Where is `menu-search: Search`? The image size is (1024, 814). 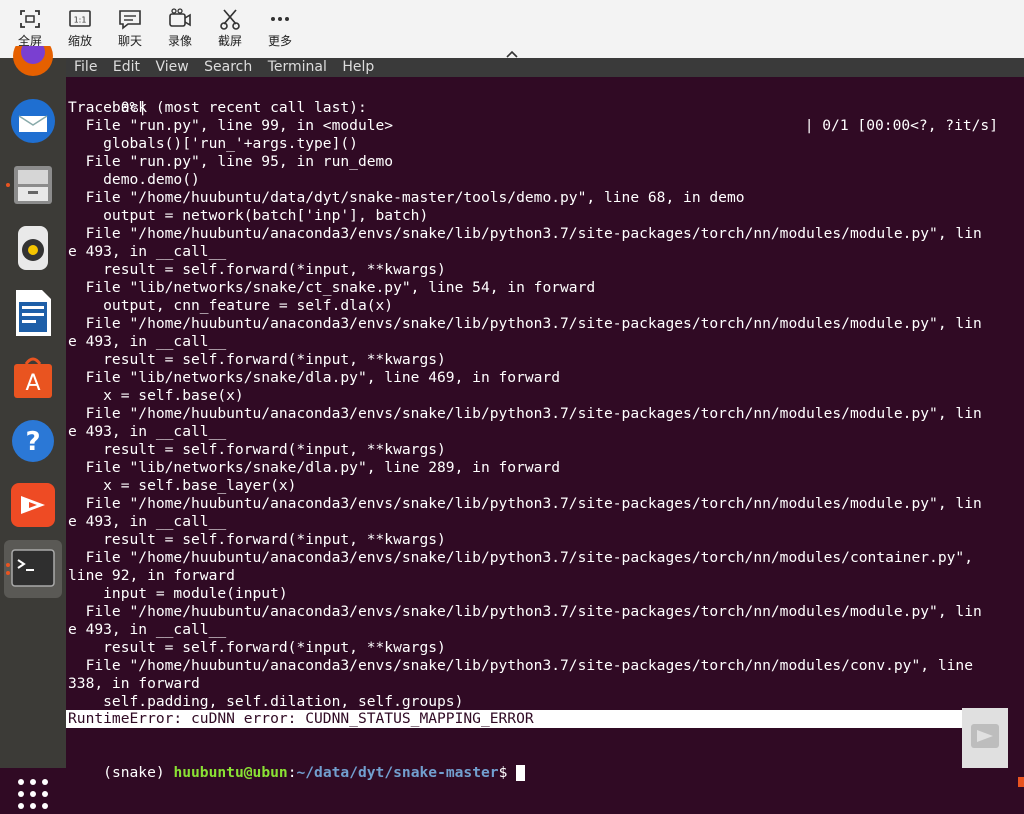 menu-search: Search is located at coordinates (228, 67).